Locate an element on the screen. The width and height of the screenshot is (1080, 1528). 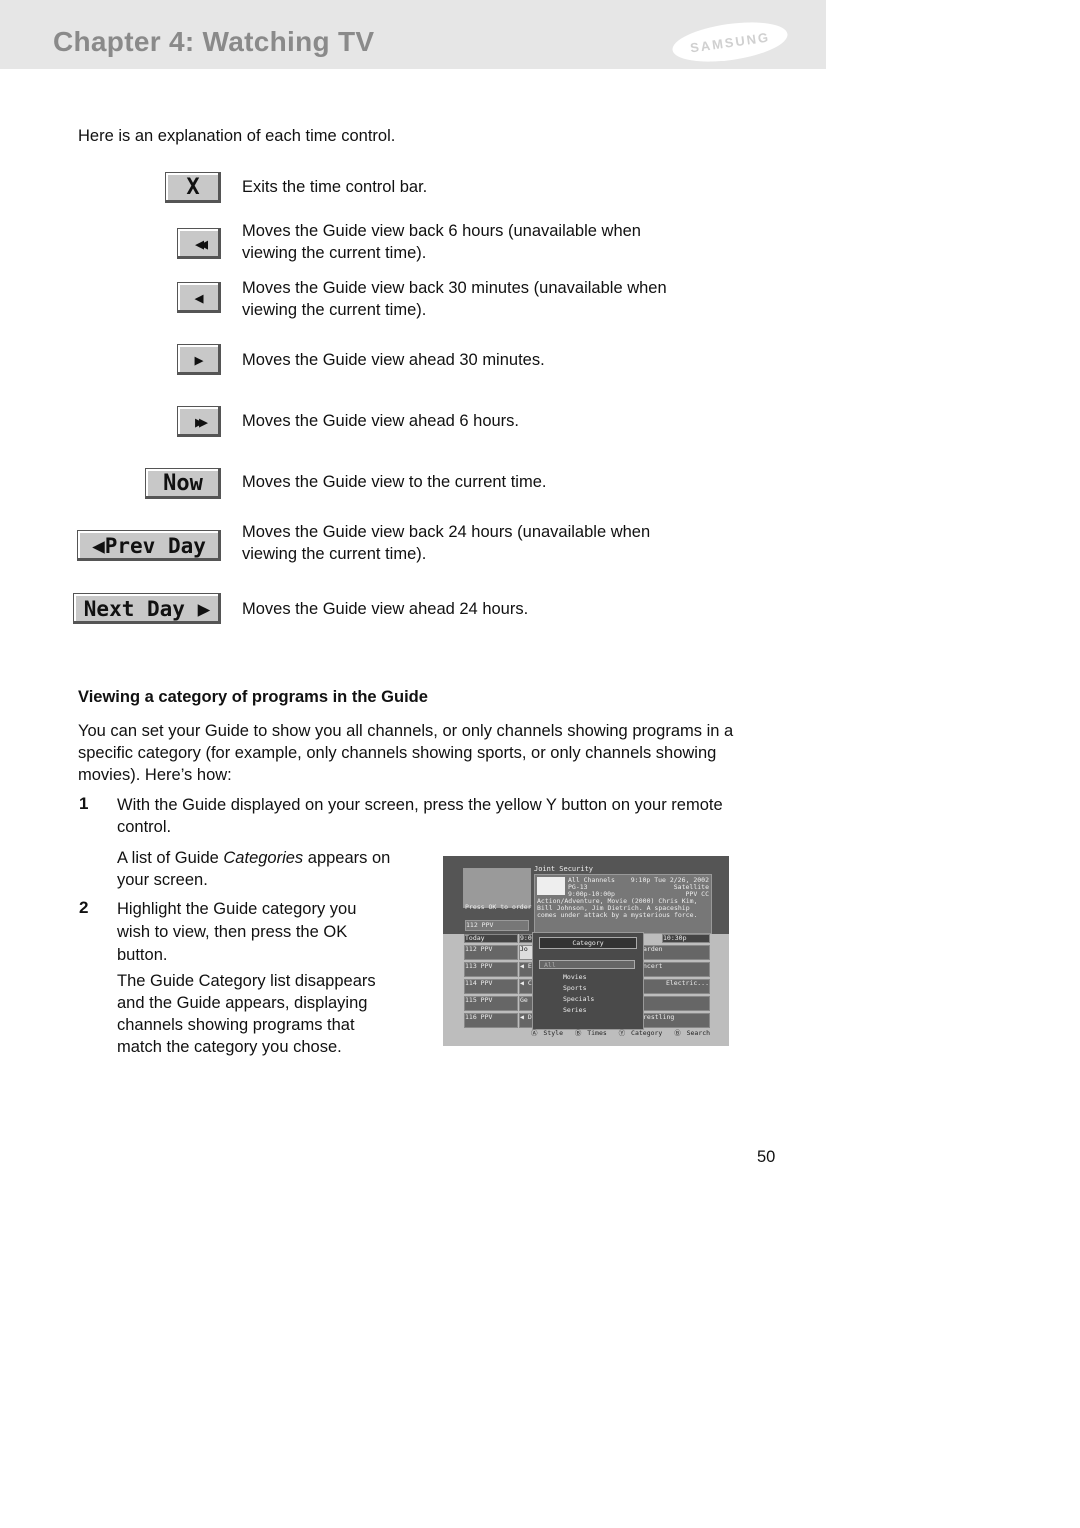
cell: ncert is located at coordinates (676, 969).